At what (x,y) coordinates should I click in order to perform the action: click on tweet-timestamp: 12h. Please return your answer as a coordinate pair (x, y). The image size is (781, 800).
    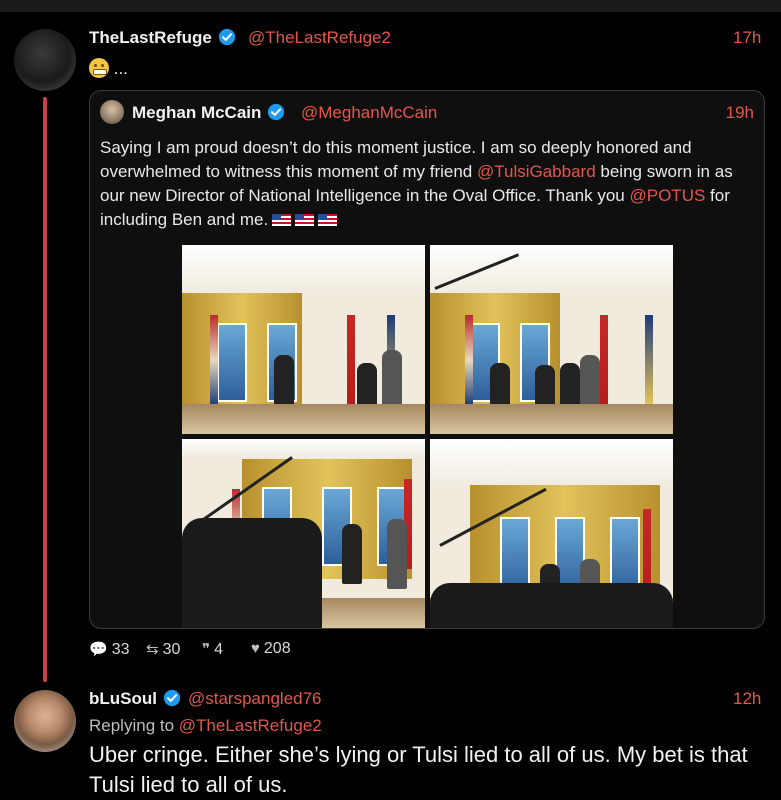
    Looking at the image, I should click on (747, 699).